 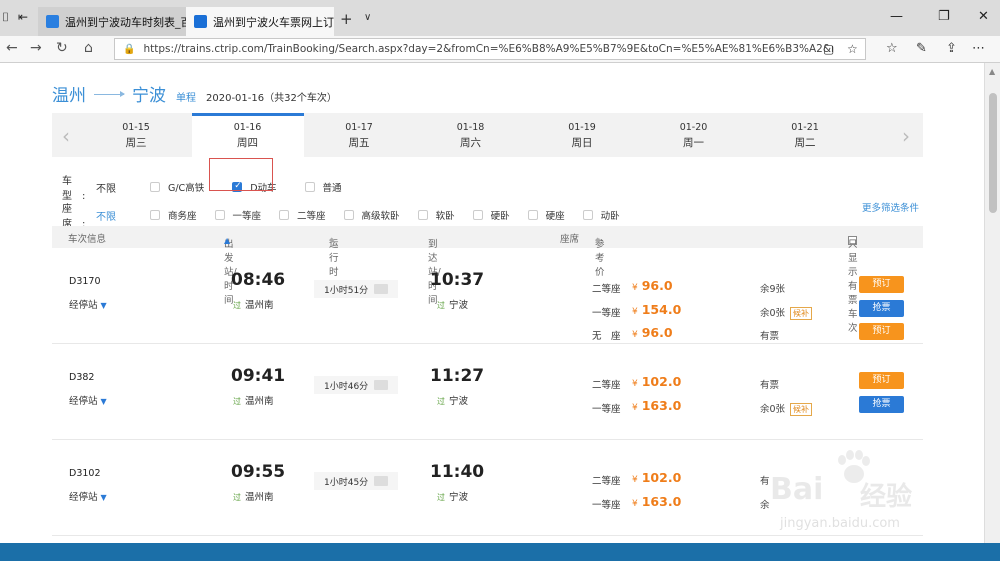 I want to click on seat-type-checkbox: 硬卧, so click(x=491, y=215).